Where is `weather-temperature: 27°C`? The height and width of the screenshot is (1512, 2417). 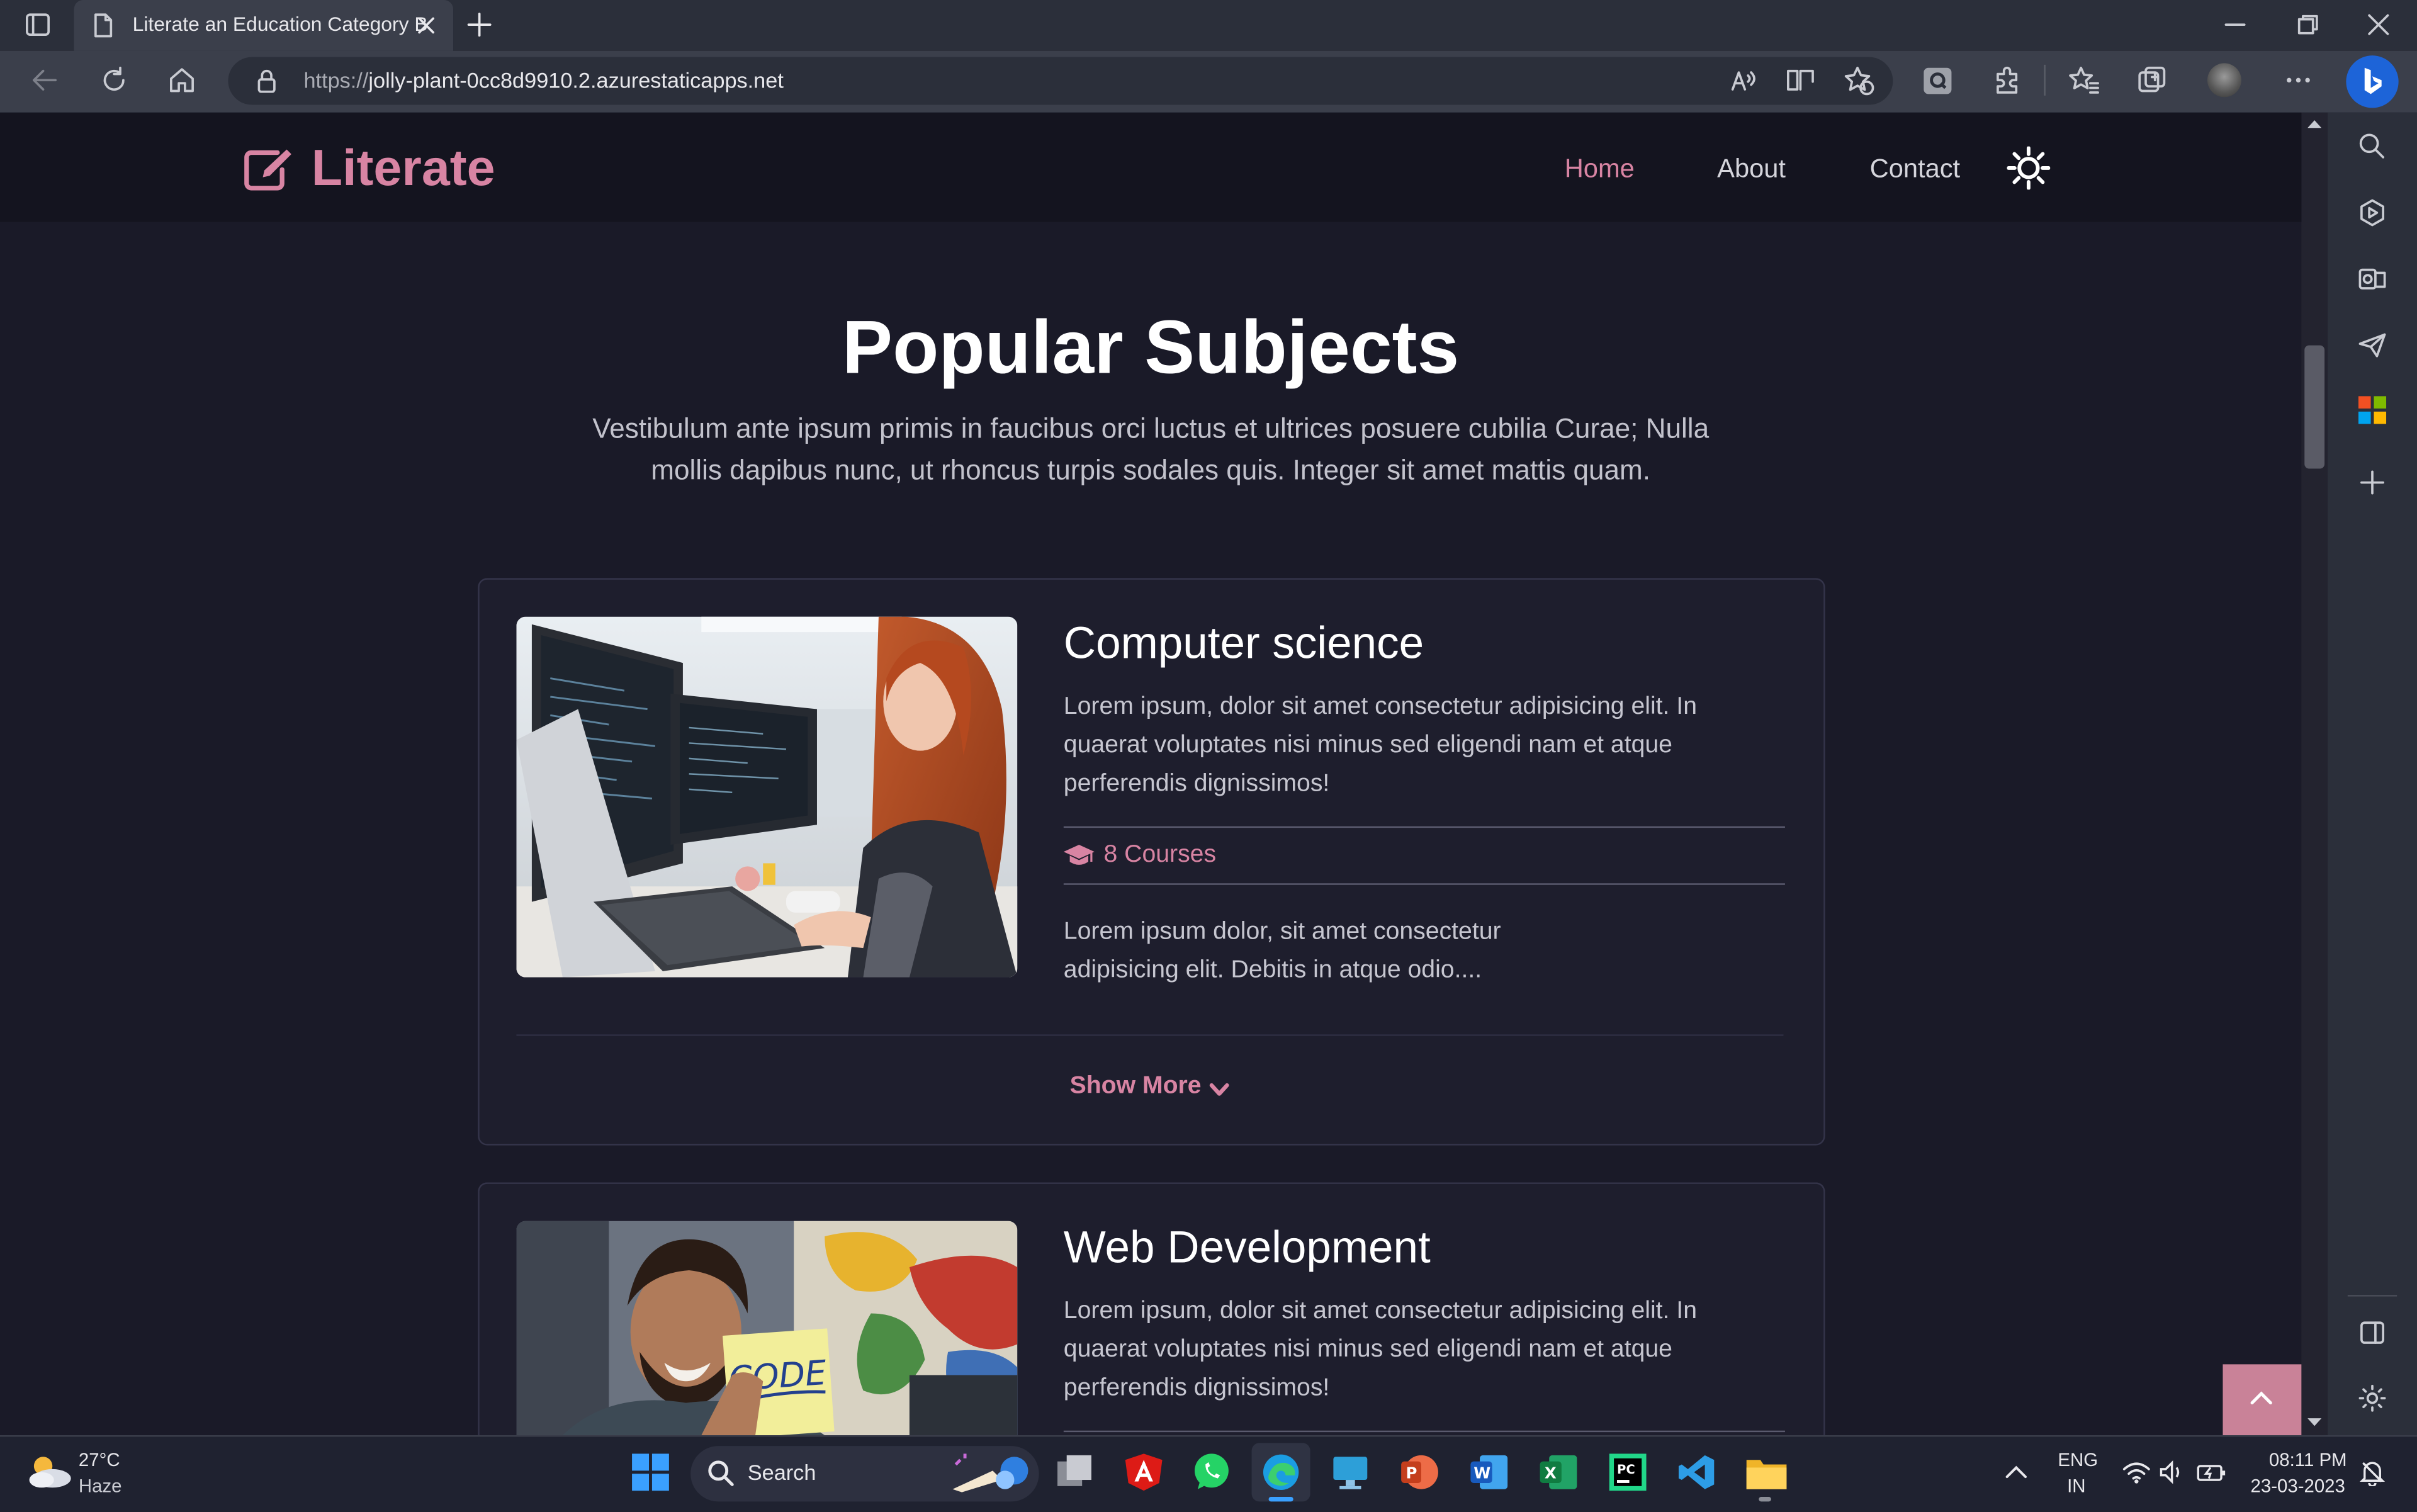
weather-temperature: 27°C is located at coordinates (99, 1459).